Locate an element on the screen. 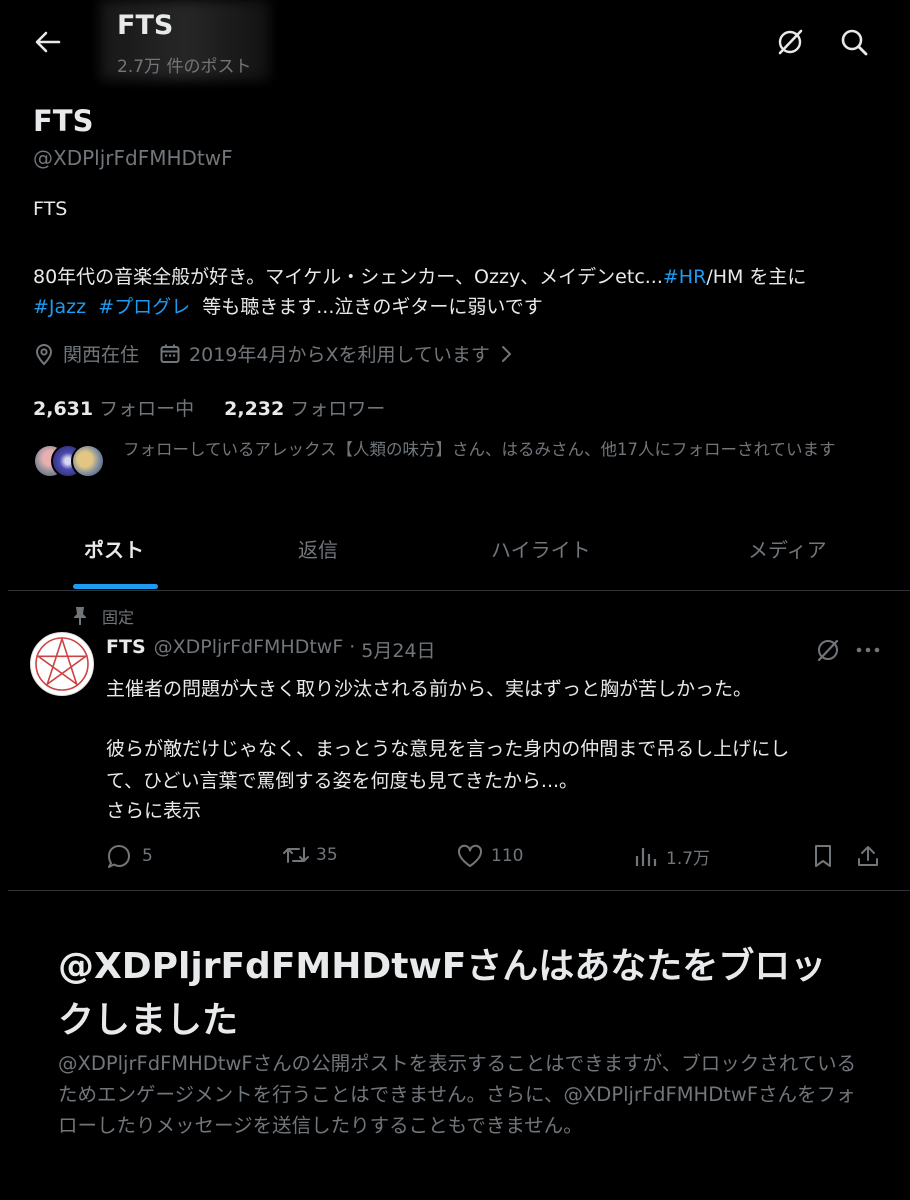  blocked-title: @XDPljrFdFMHDtwFさんはあなたをブロックしました is located at coordinates (442, 993).